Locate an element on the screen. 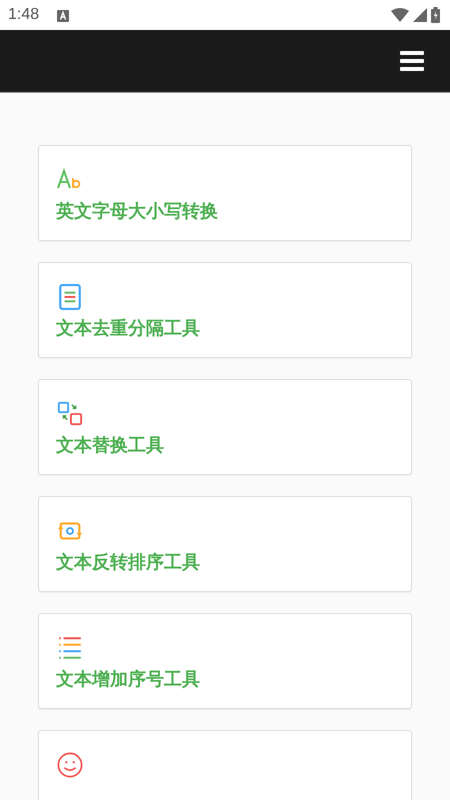  tool-title: 文本去重分隔工具 is located at coordinates (128, 329).